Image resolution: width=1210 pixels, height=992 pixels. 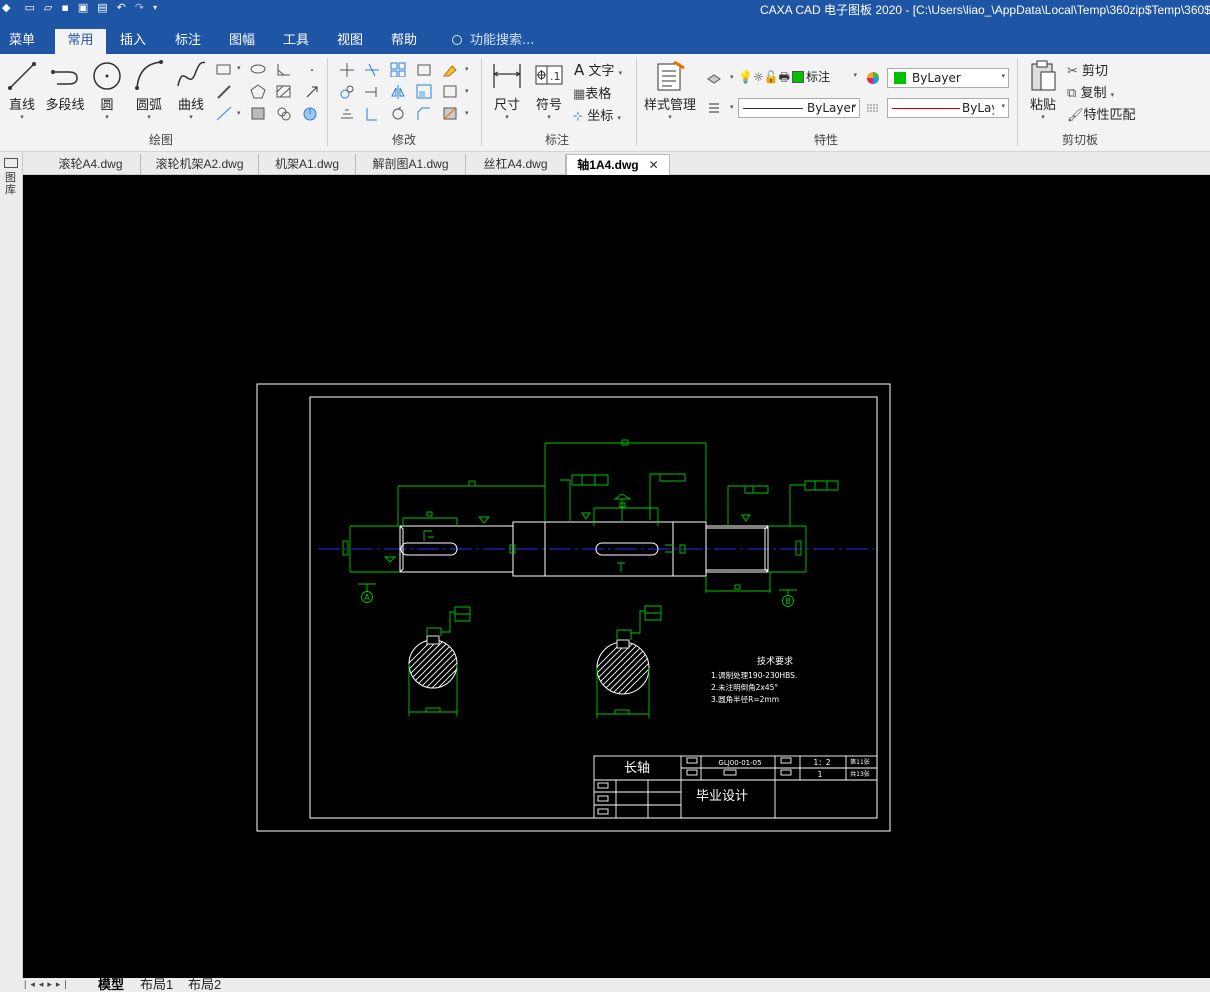 I want to click on match-properties-button: 🖌特性匹配, so click(x=1101, y=113).